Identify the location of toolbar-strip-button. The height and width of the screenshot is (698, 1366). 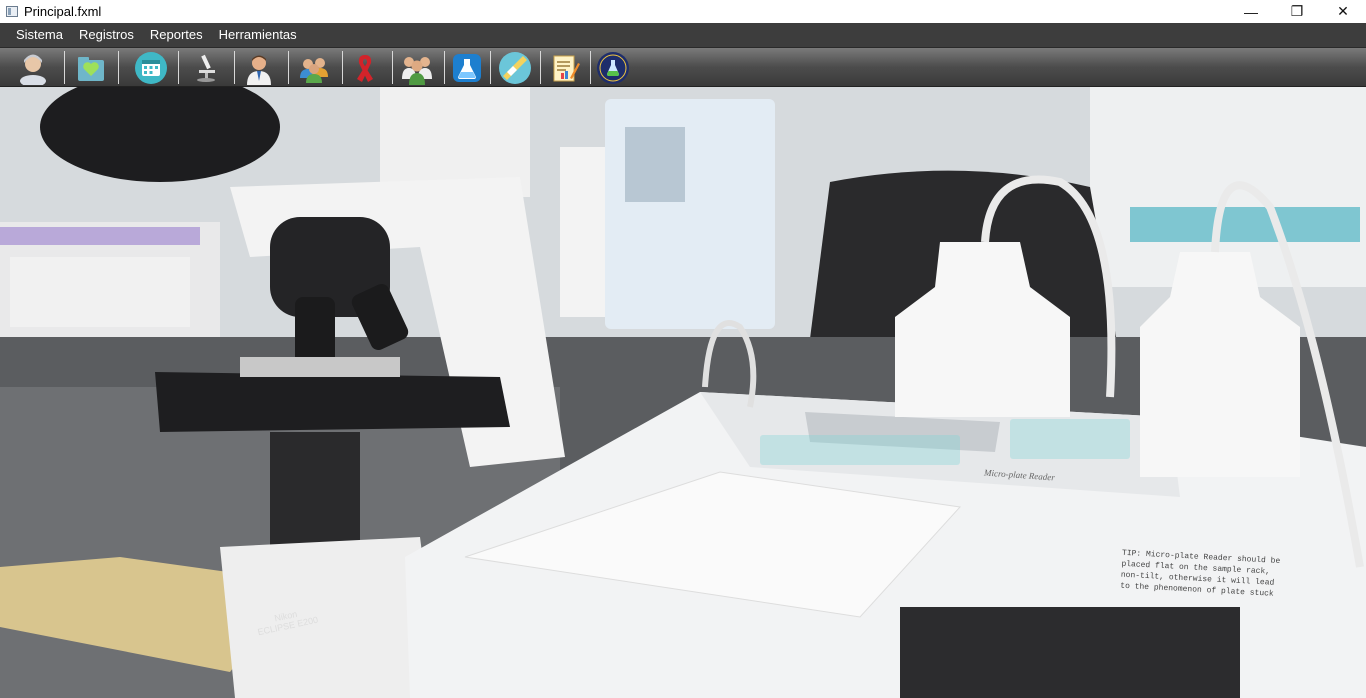
(515, 67).